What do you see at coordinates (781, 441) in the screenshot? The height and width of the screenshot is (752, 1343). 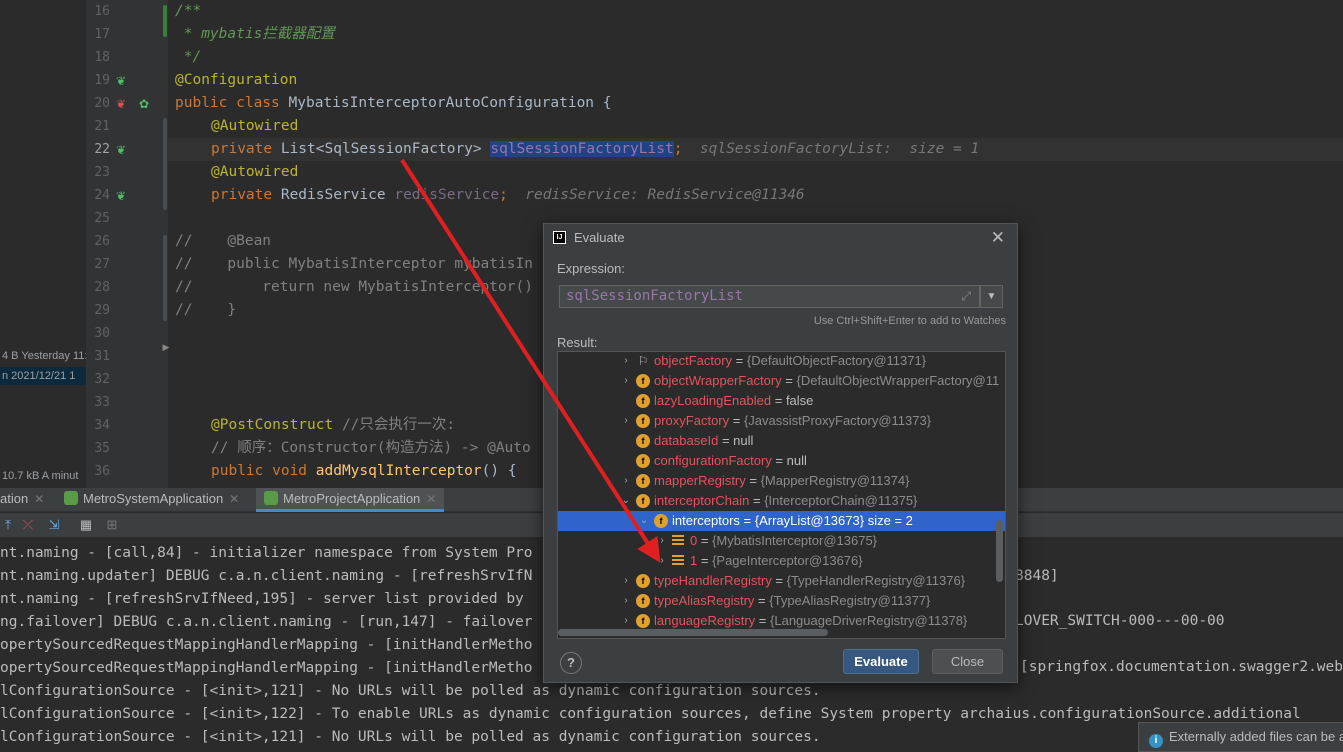 I see `tree-row: f databaseId = null` at bounding box center [781, 441].